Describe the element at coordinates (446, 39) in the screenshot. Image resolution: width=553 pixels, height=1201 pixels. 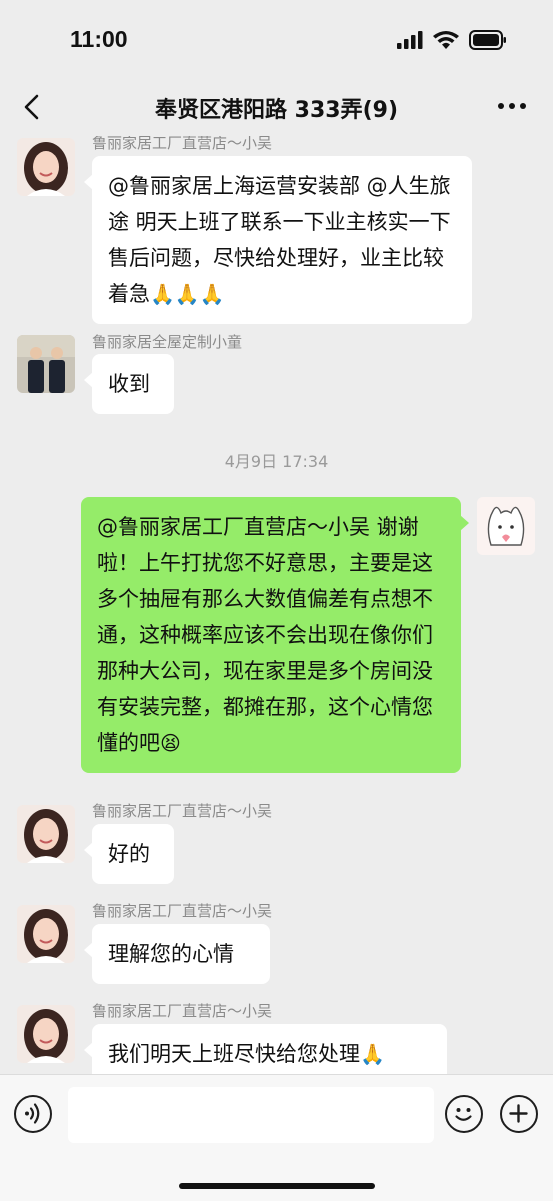
I see `wifi-icon` at that location.